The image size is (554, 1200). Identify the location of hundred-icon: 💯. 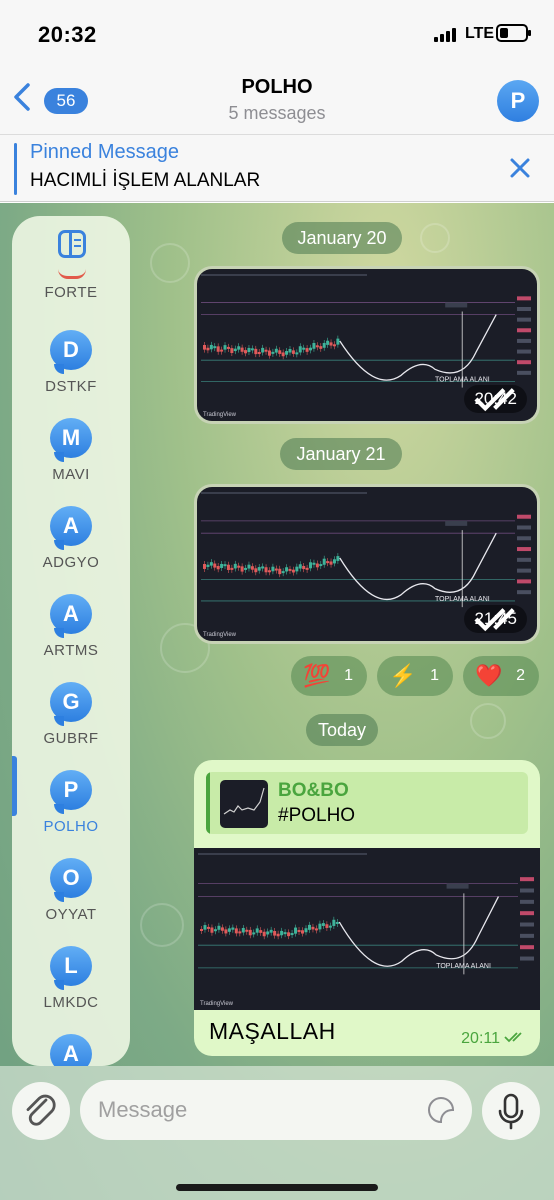
(317, 675).